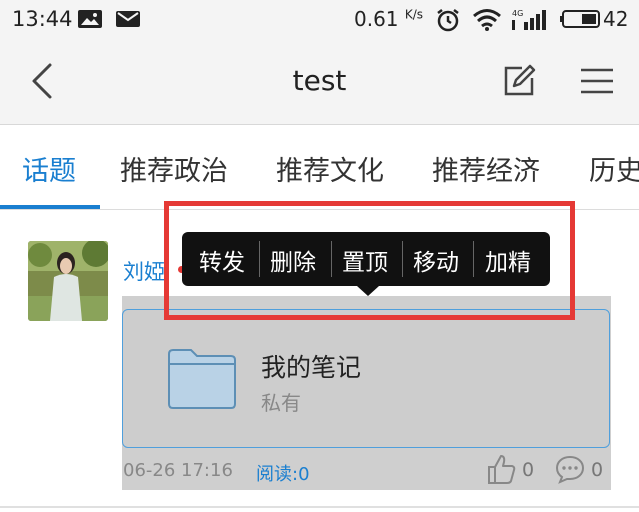 The image size is (639, 512). Describe the element at coordinates (174, 168) in the screenshot. I see `tab-politics: 推荐政治` at that location.